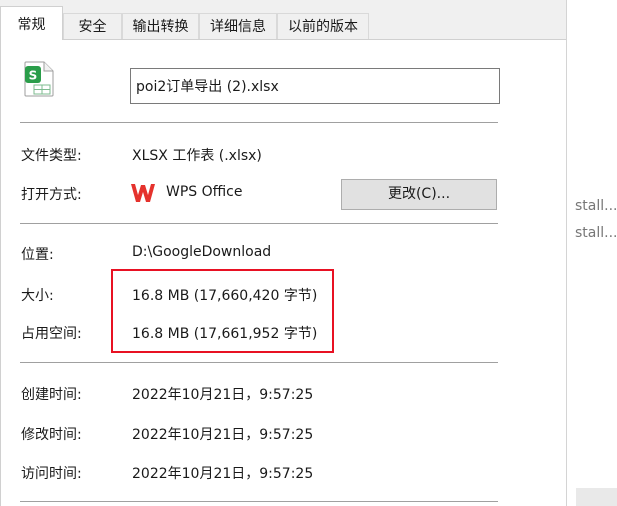  I want to click on tab-bar: 常规 安全 输出转换 详细信息 以前的版本, so click(283, 20).